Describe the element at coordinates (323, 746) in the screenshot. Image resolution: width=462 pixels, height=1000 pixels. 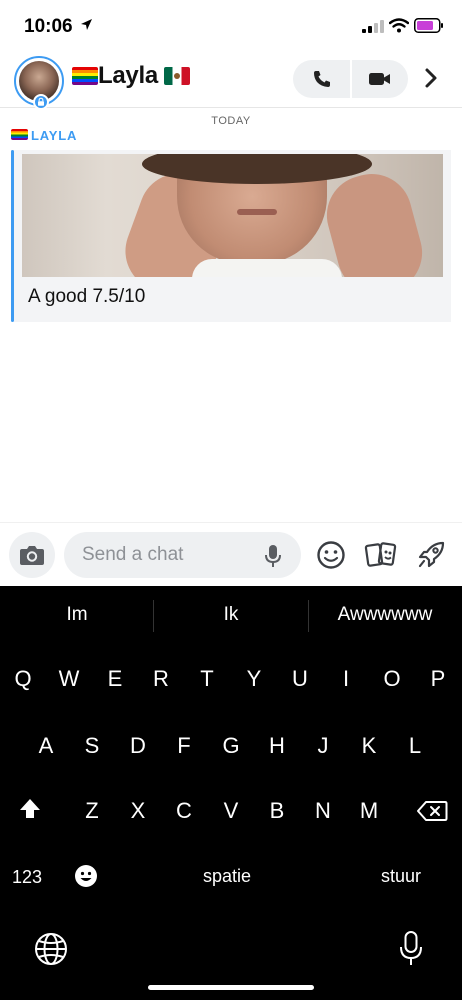
I see `key-j: J` at that location.